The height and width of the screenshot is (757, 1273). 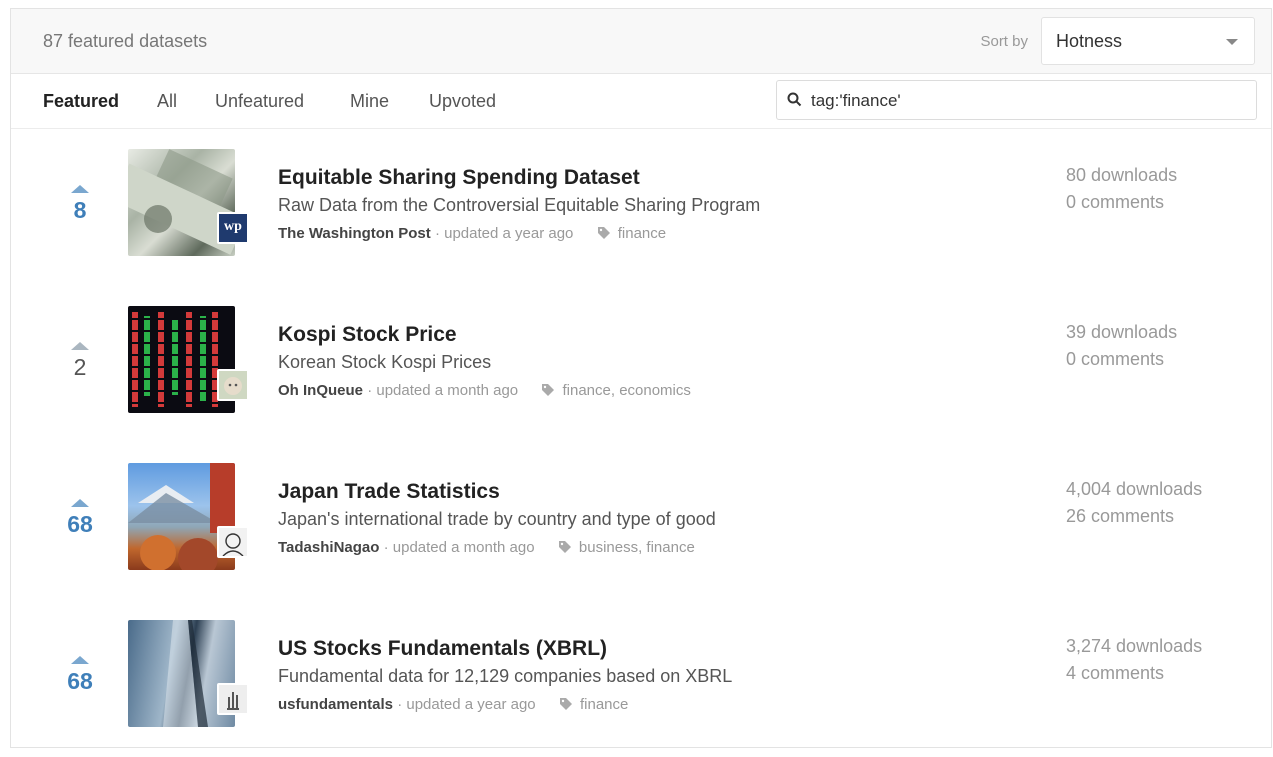 I want to click on dataset-stats: 3,274 downloads 4 comments, so click(x=1134, y=660).